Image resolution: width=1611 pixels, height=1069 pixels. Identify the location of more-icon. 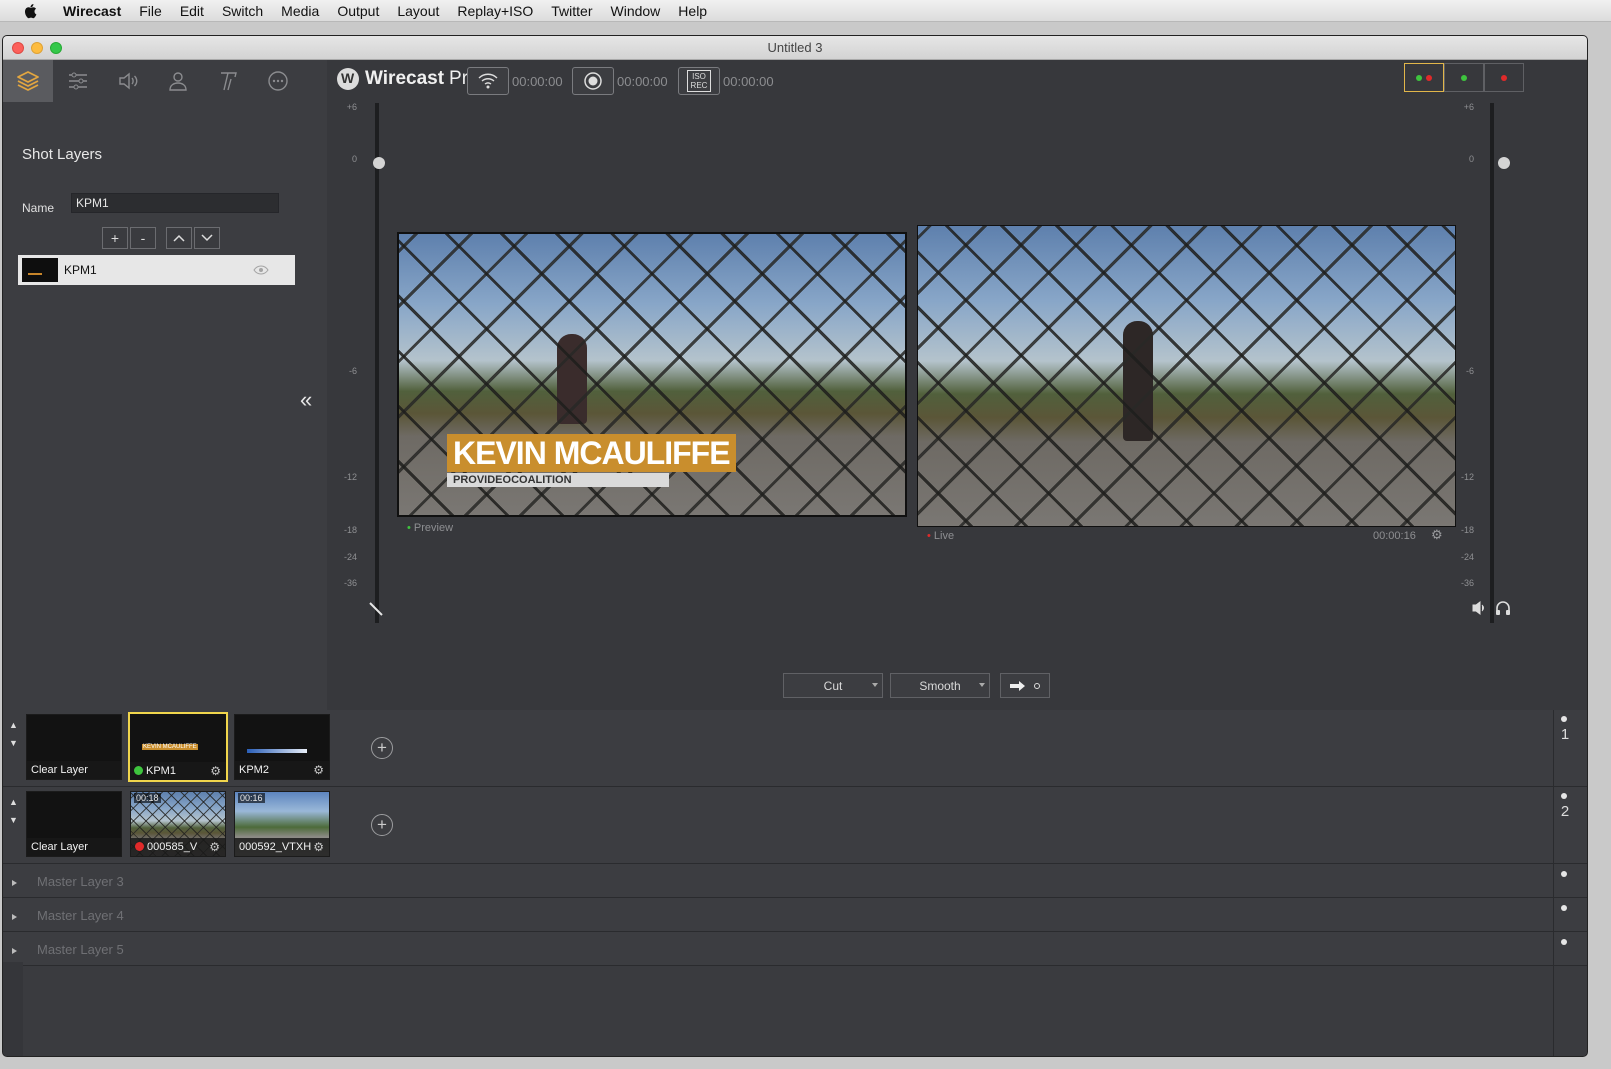
(278, 81).